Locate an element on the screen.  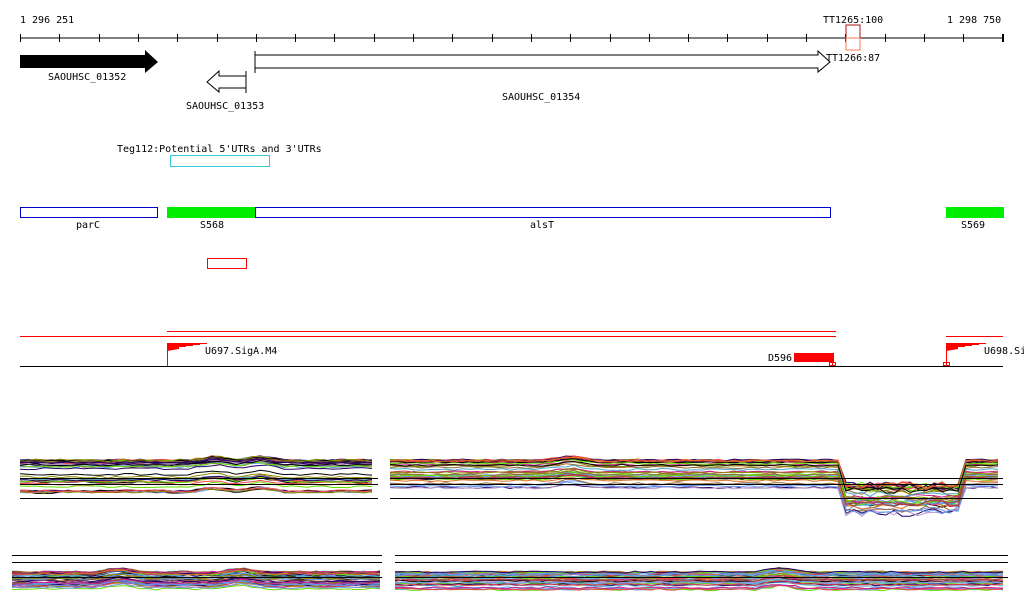
utr-feature is located at coordinates (220, 161).